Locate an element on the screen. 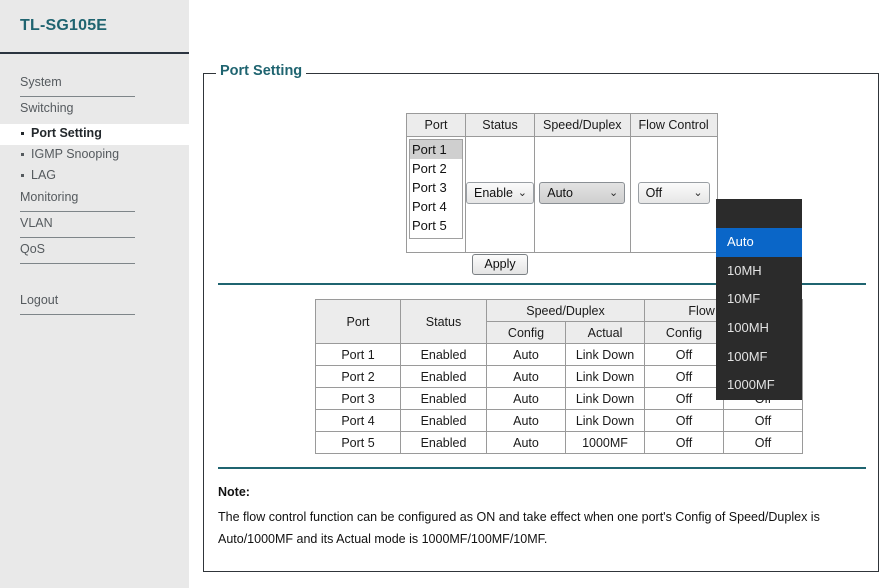 The width and height of the screenshot is (896, 588). sidebar-item-switching: Switching is located at coordinates (94, 111).